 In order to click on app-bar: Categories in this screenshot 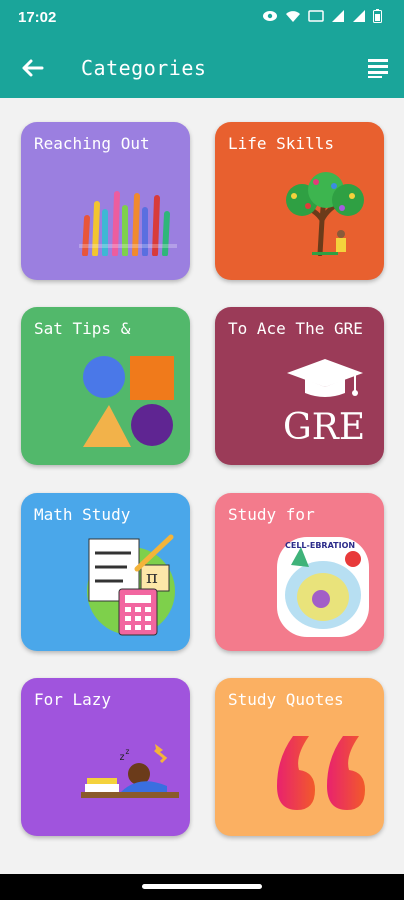, I will do `click(202, 67)`.